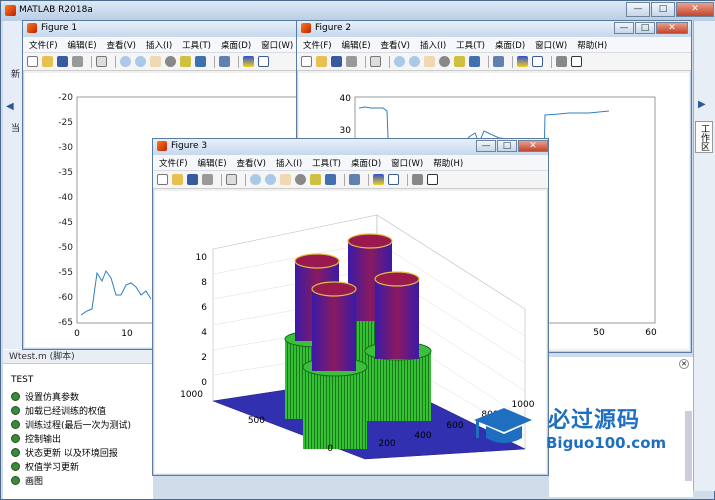 The width and height of the screenshot is (715, 500). Describe the element at coordinates (638, 9) in the screenshot. I see `main-minimize-button: —` at that location.